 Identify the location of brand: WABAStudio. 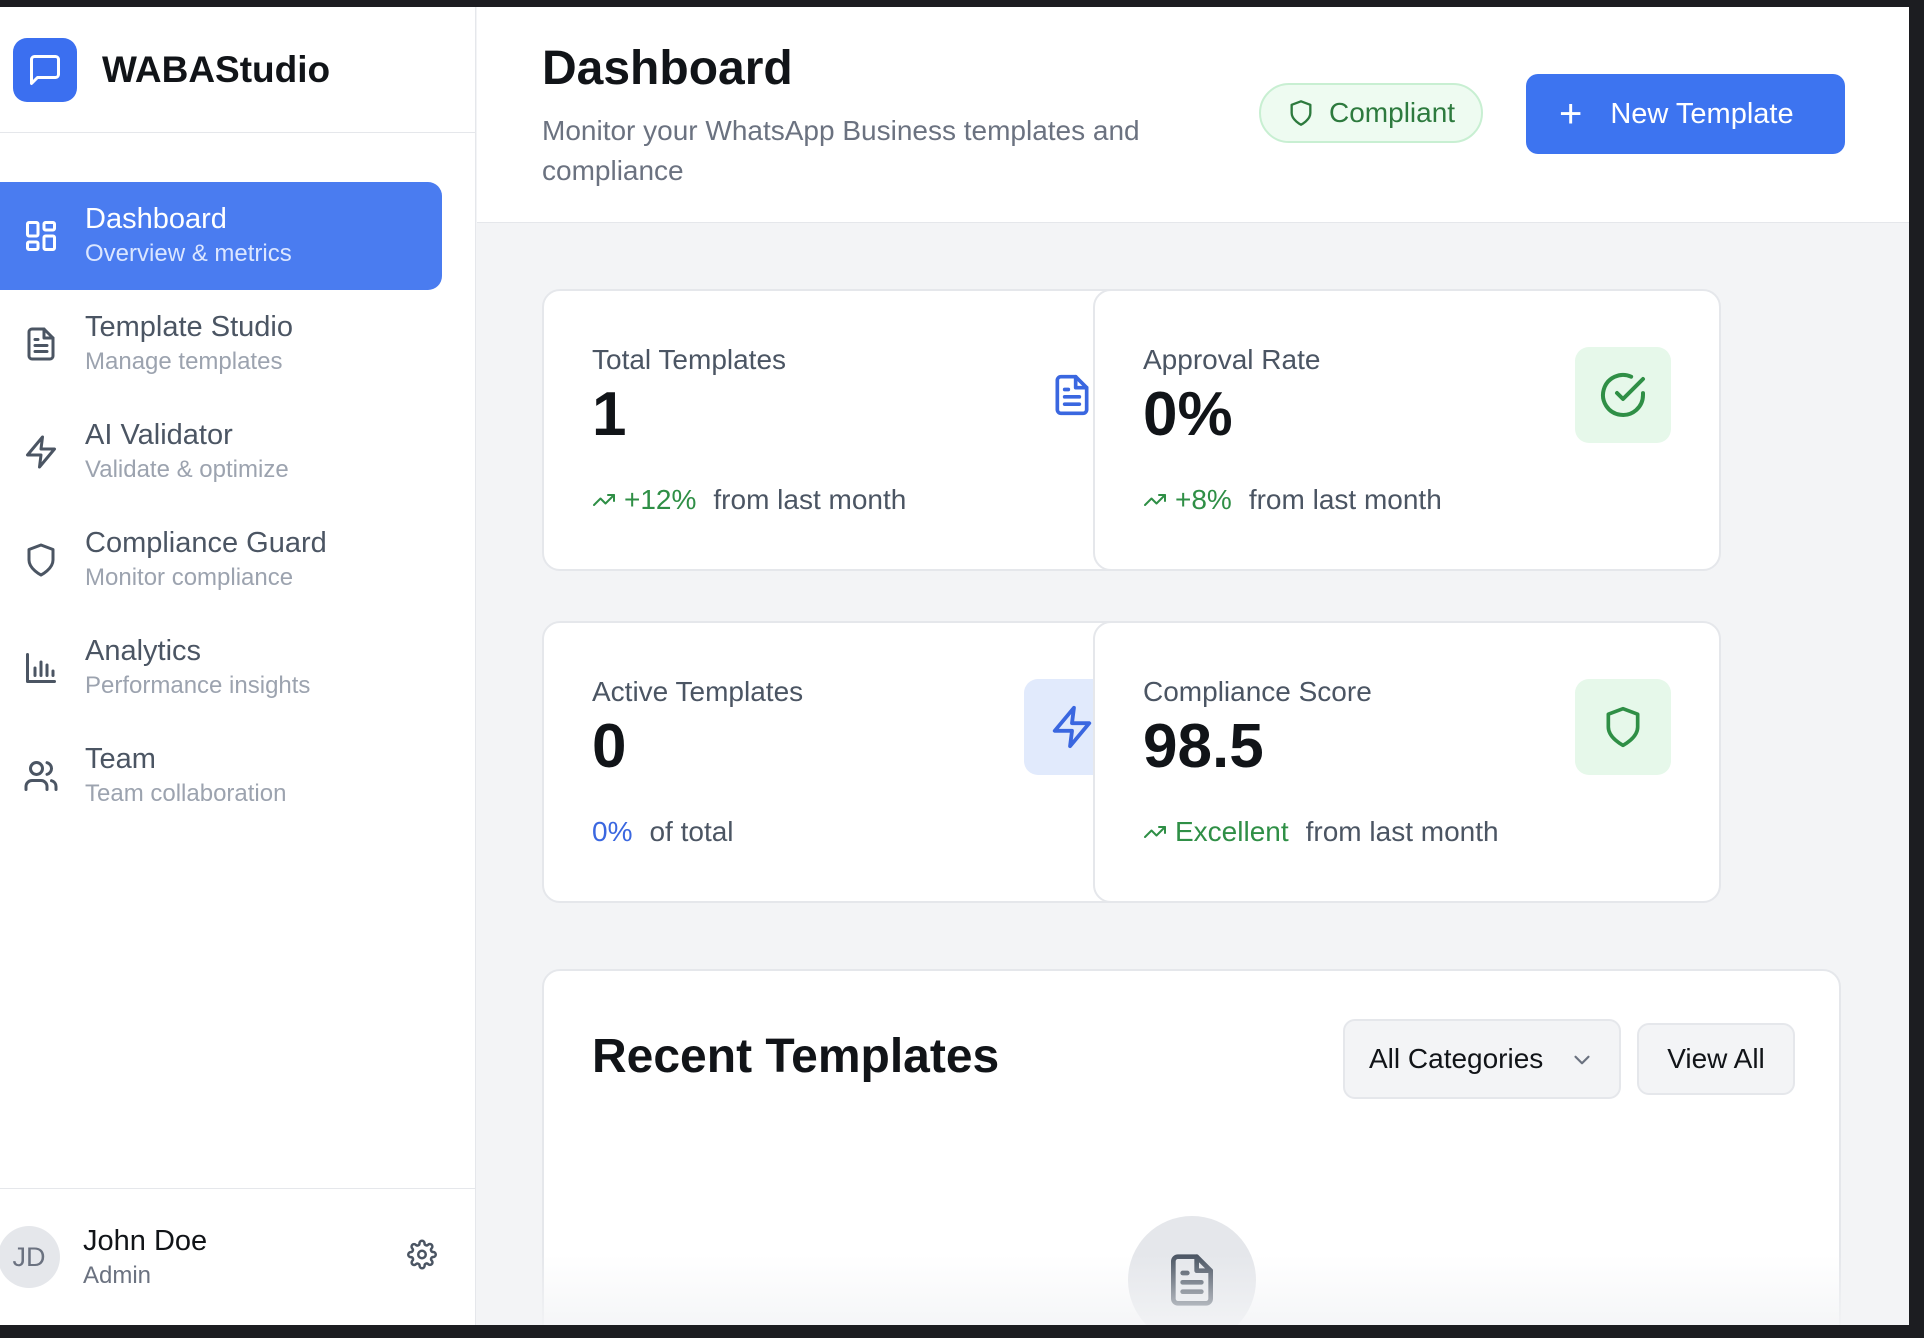
(237, 70).